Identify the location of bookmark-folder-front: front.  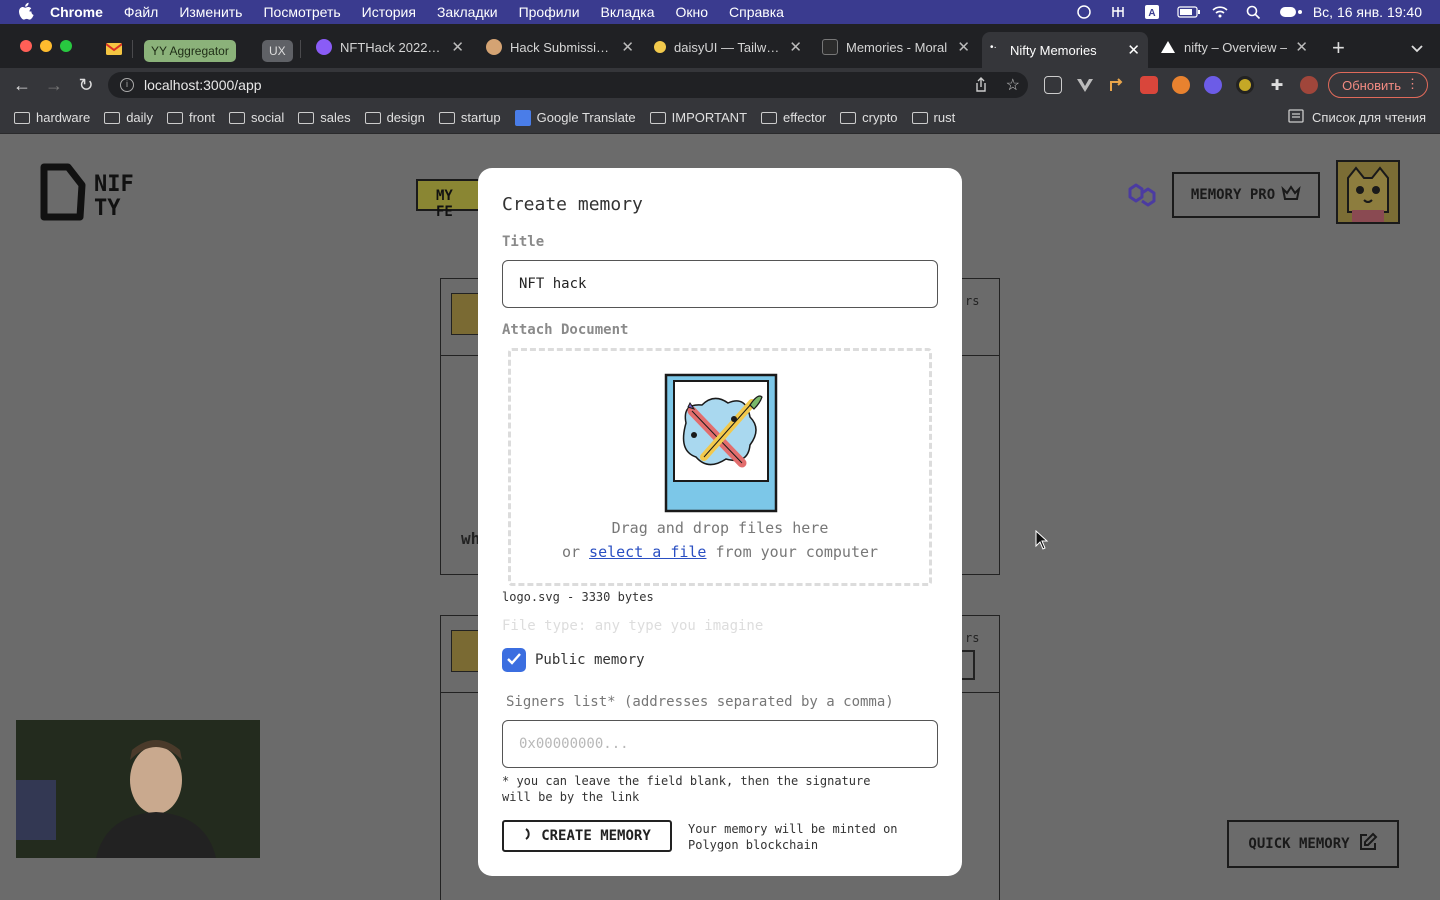
(190, 117).